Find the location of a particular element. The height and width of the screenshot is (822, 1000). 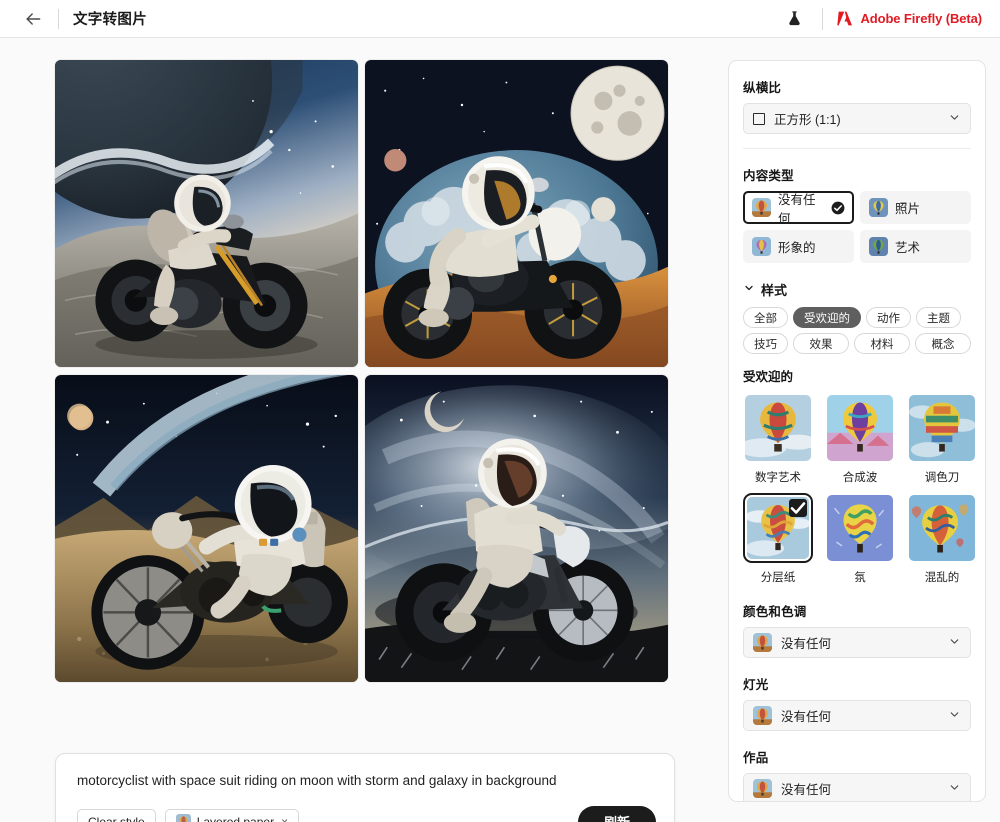

style-thumbnail-grid: 数字艺术 合成波 调色刀 分层纸 氛 混乱的 is located at coordinates (859, 489).